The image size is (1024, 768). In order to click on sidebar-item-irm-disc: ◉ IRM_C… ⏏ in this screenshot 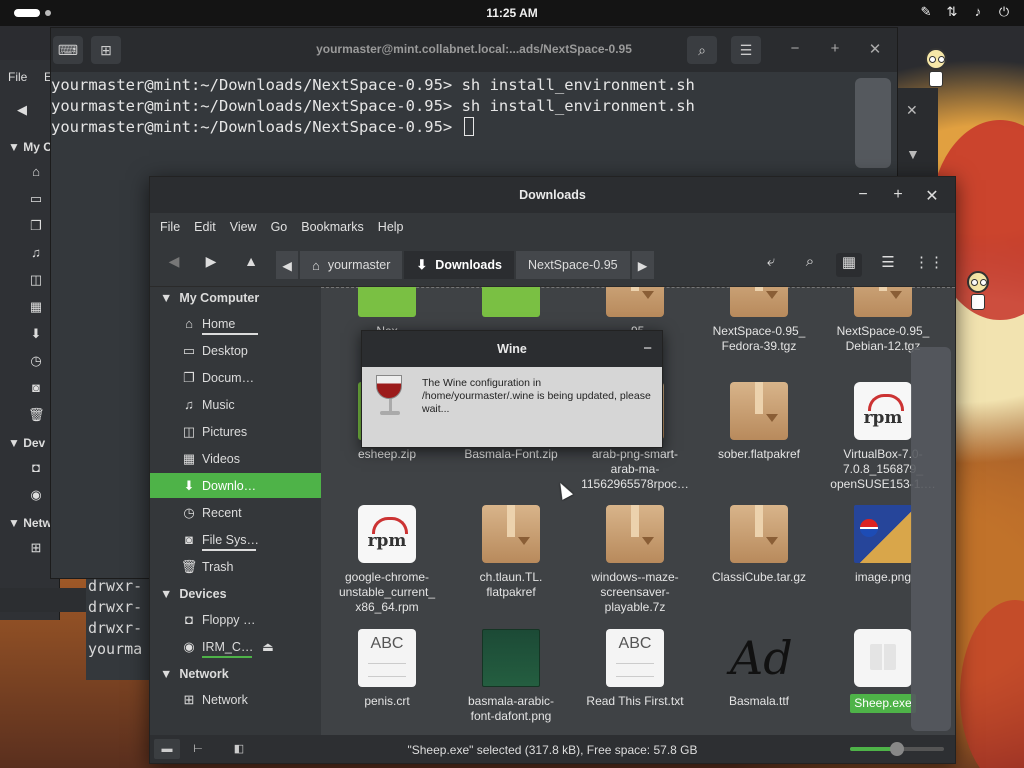, I will do `click(235, 646)`.